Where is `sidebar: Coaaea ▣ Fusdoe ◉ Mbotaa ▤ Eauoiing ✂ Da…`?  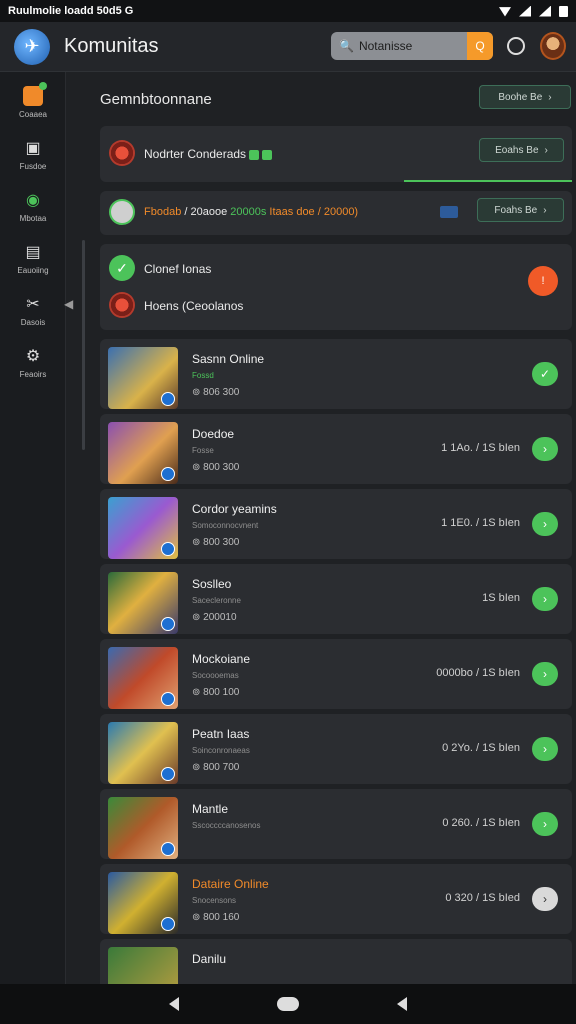
sidebar: Coaaea ▣ Fusdoe ◉ Mbotaa ▤ Eauoiing ✂ Da… is located at coordinates (33, 528).